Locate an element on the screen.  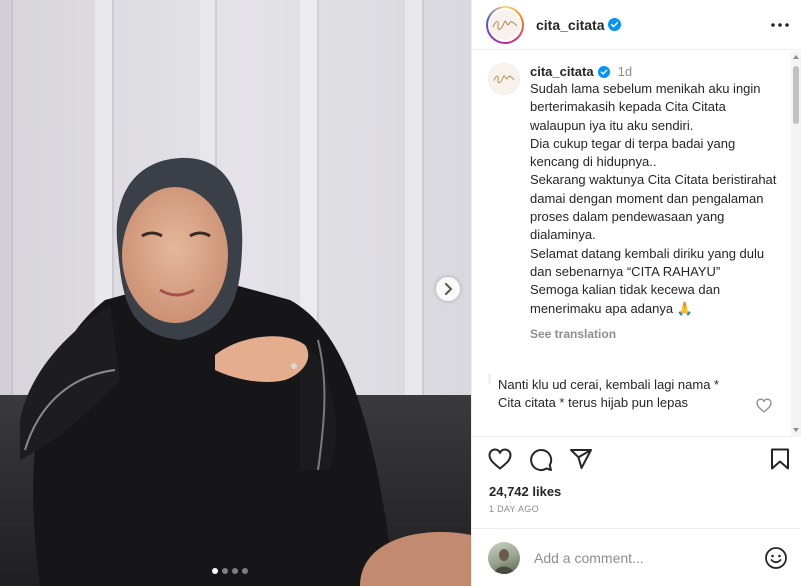
comment-bubble-icon is located at coordinates (541, 460).